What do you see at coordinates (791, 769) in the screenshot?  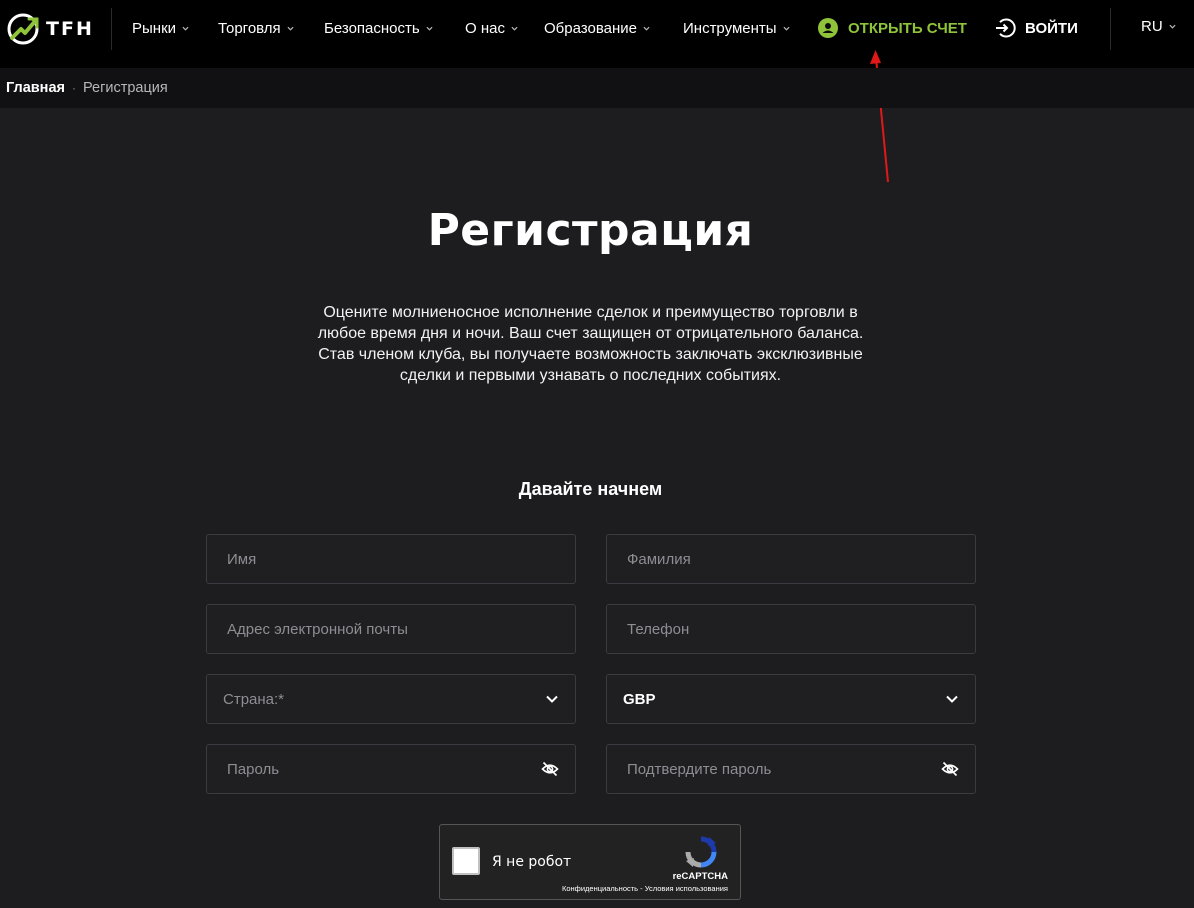 I see `confirm-password-field: Подтвердите пароль` at bounding box center [791, 769].